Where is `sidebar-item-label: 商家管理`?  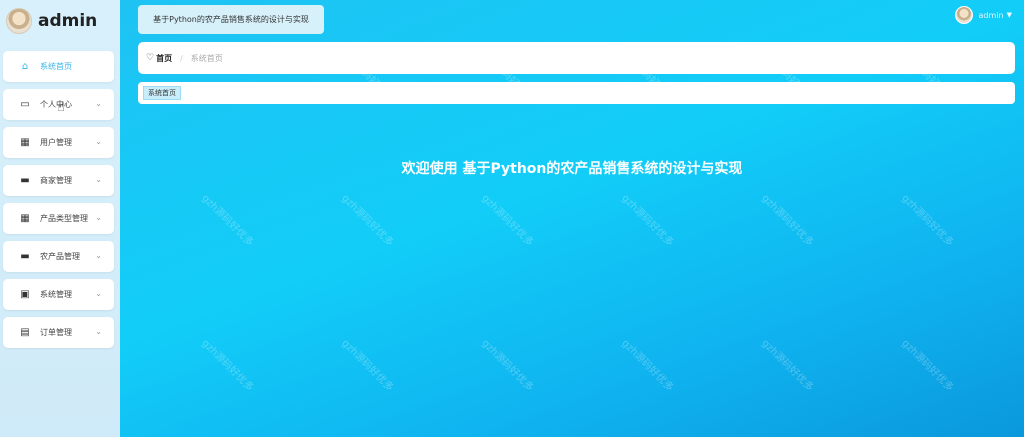 sidebar-item-label: 商家管理 is located at coordinates (56, 180).